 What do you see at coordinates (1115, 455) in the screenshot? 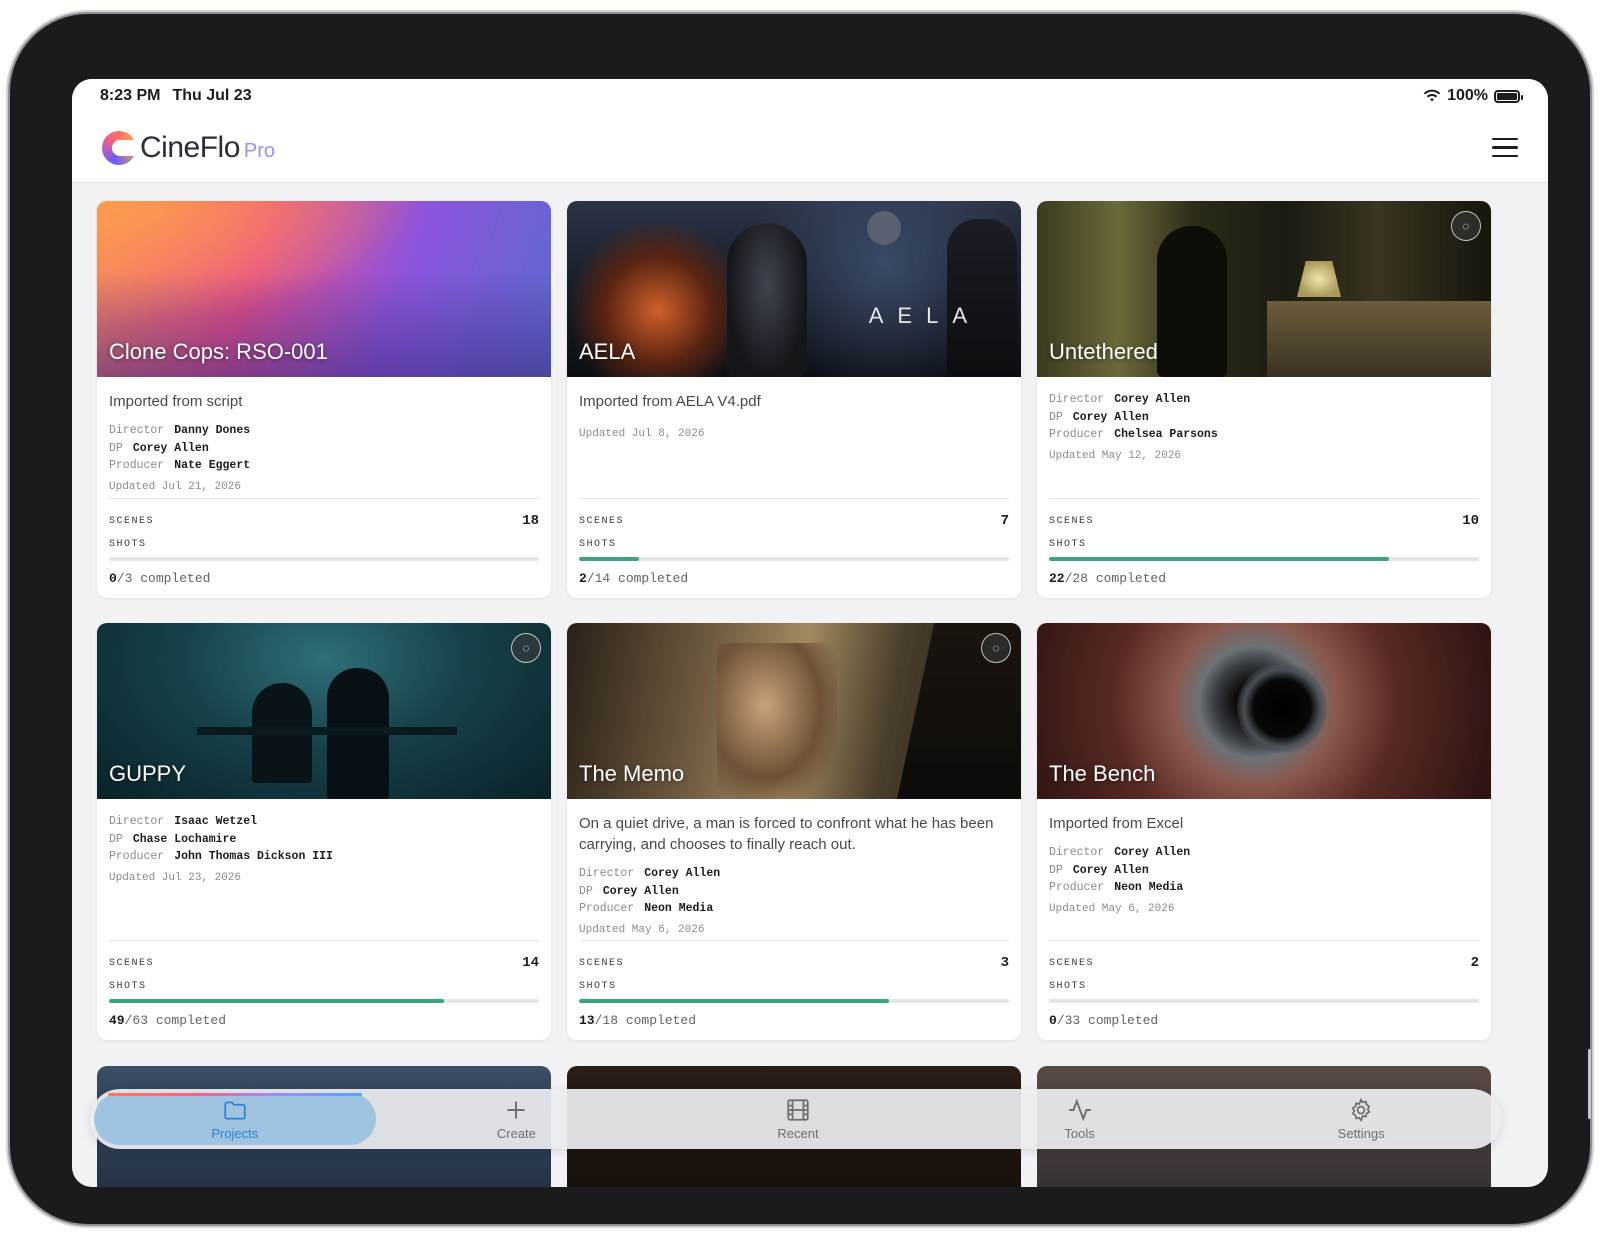
I see `updated-date: Updated May 12, 2026` at bounding box center [1115, 455].